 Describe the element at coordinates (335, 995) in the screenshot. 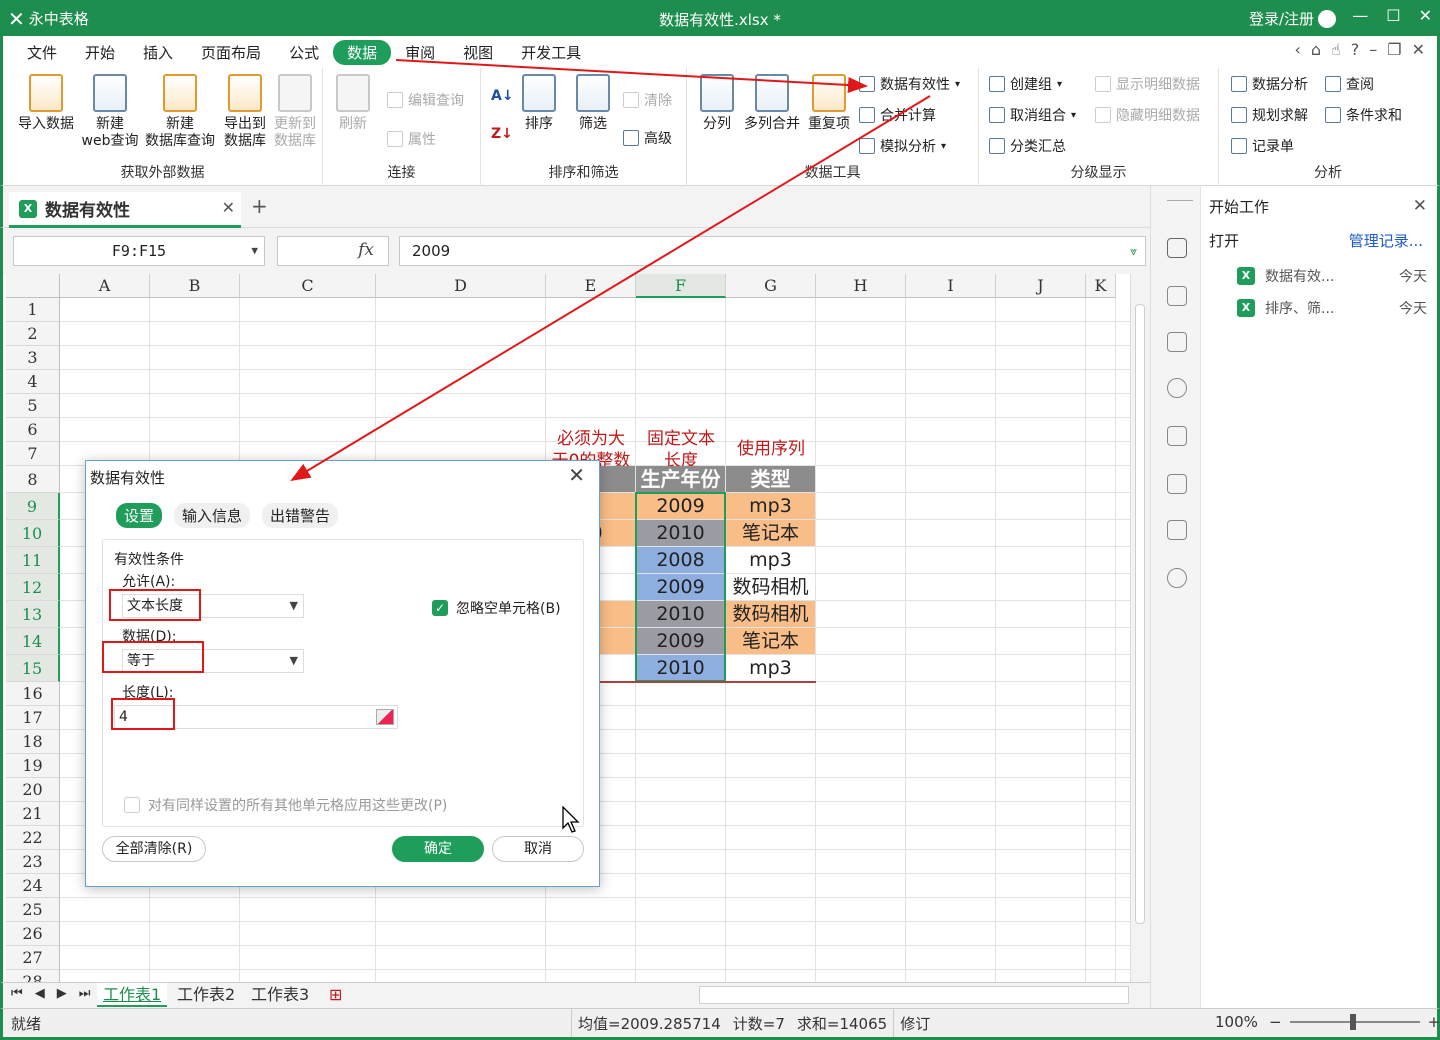

I see `add-sheet-icon: ⊞` at that location.